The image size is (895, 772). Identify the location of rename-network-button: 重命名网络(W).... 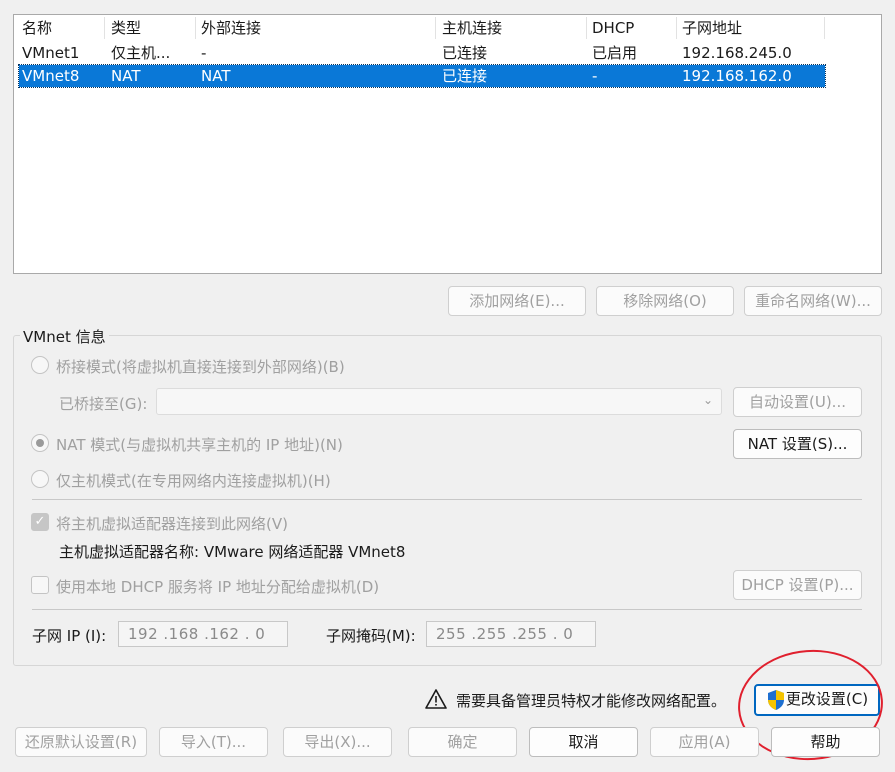
(813, 301).